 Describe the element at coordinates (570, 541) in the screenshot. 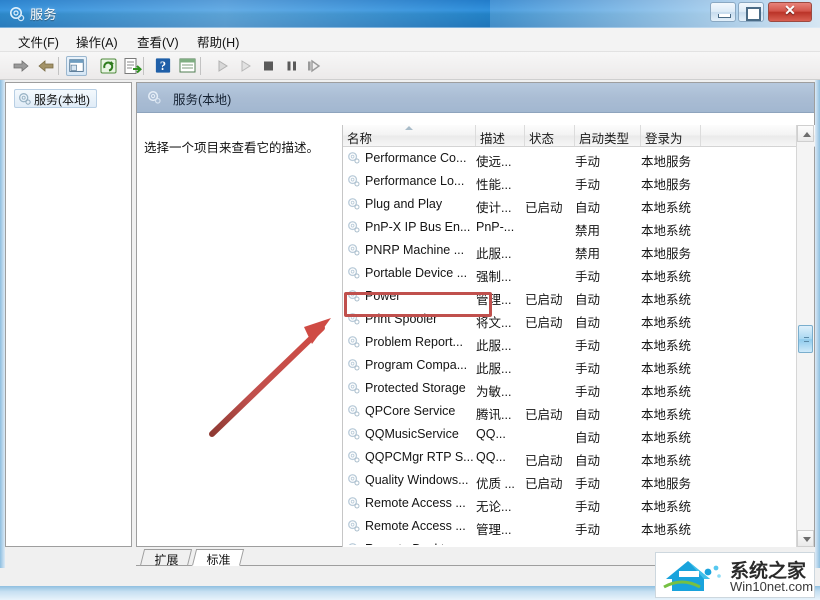

I see `table-row: Remote Deskto... 远程... 禁用 本地系统` at that location.